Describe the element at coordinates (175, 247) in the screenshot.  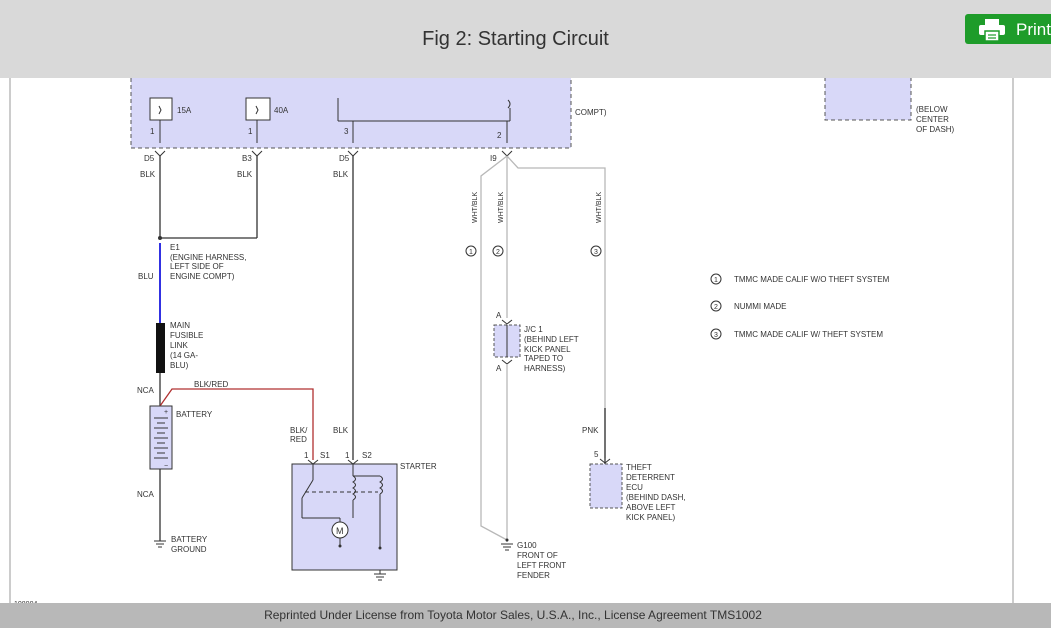
I see `splice-e1-line1: E1` at that location.